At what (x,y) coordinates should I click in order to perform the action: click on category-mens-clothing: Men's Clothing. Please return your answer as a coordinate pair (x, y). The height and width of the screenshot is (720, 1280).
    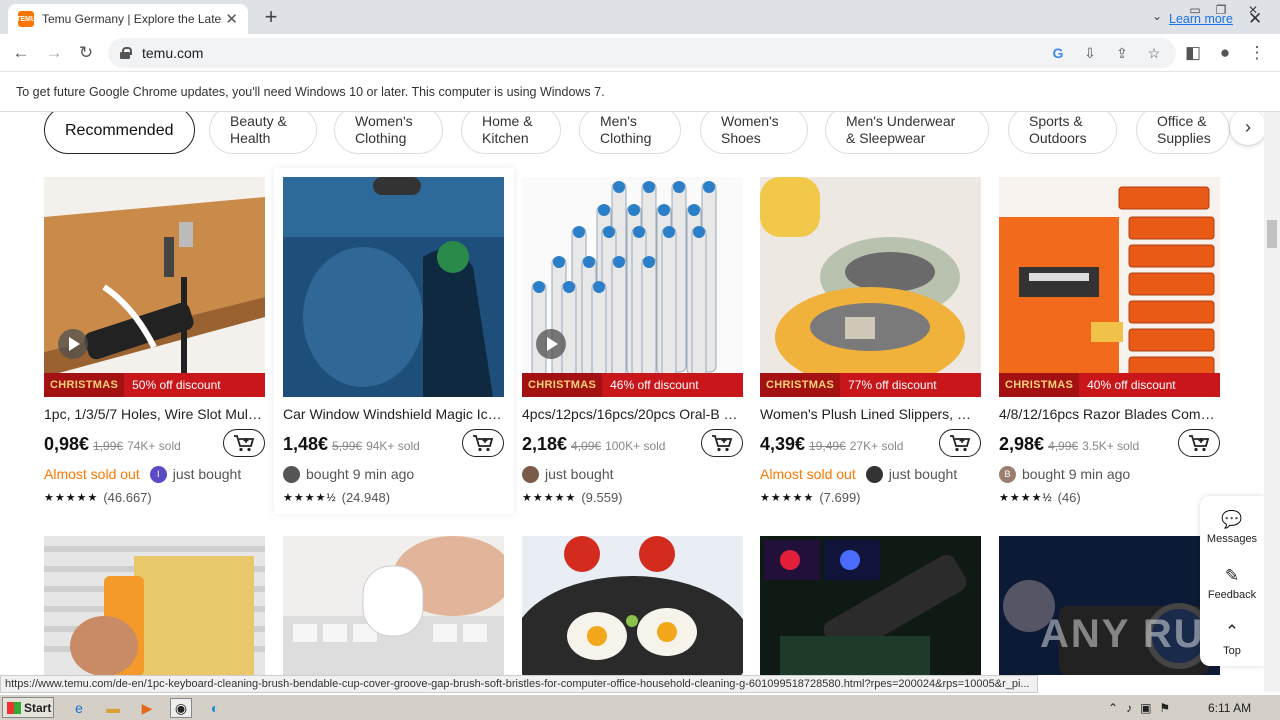
    Looking at the image, I should click on (630, 133).